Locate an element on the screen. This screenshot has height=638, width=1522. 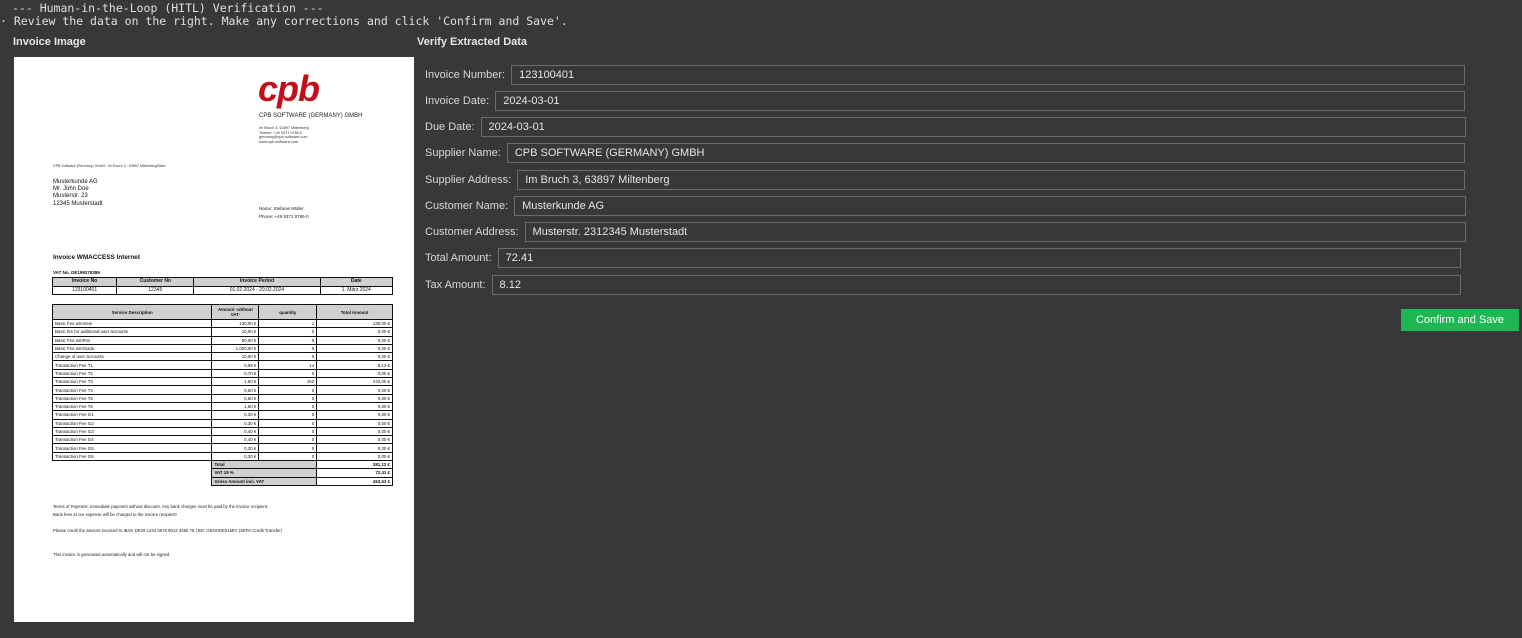
total-amount-label: Total Amount: is located at coordinates (458, 258).